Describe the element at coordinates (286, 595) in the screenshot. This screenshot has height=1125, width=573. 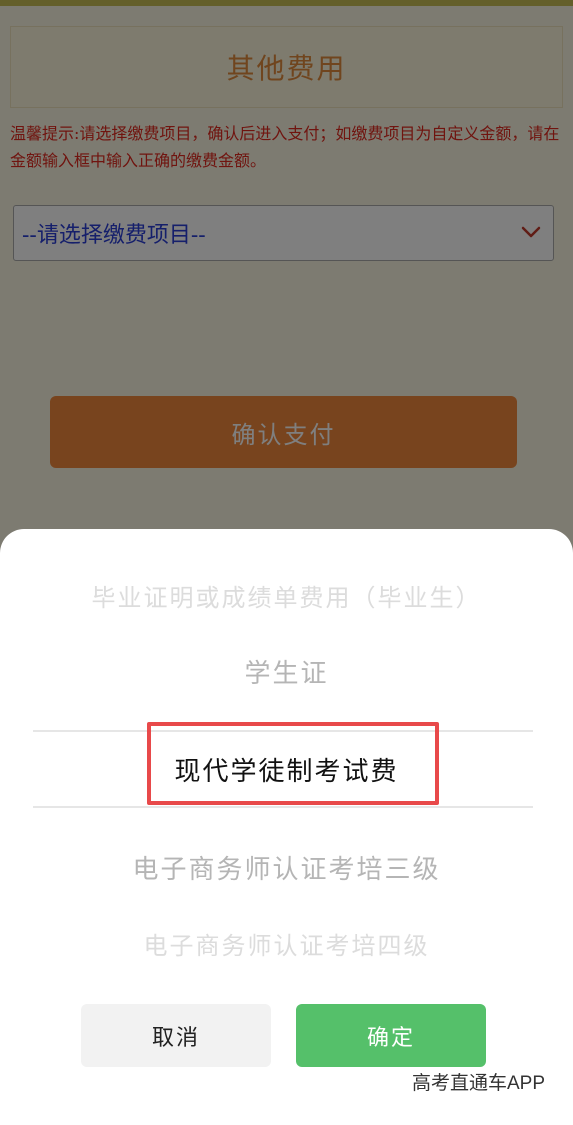
I see `picker-option: 毕业证明或成绩单费用（毕业生）` at that location.